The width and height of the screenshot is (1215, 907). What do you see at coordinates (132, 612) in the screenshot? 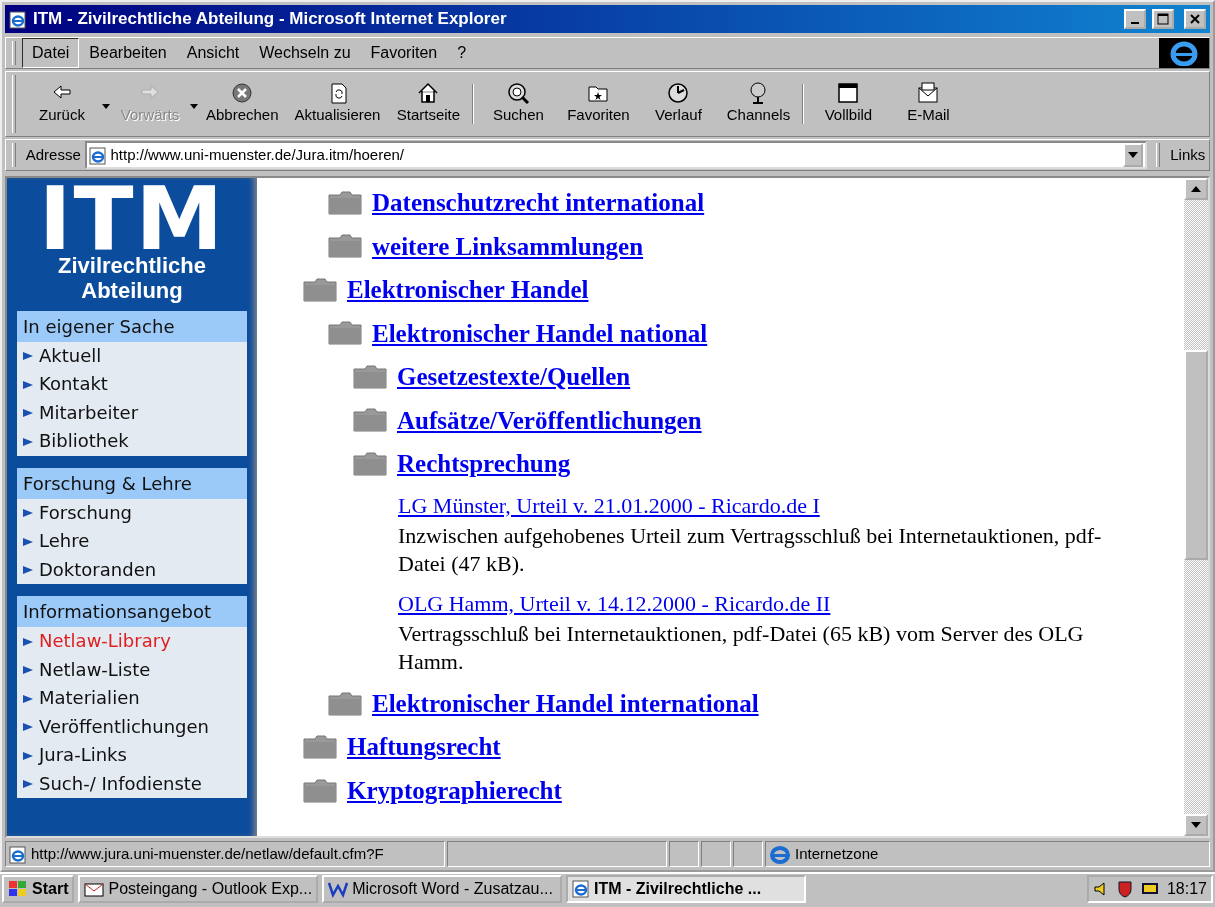
I see `section-heading: Informationsangebot` at bounding box center [132, 612].